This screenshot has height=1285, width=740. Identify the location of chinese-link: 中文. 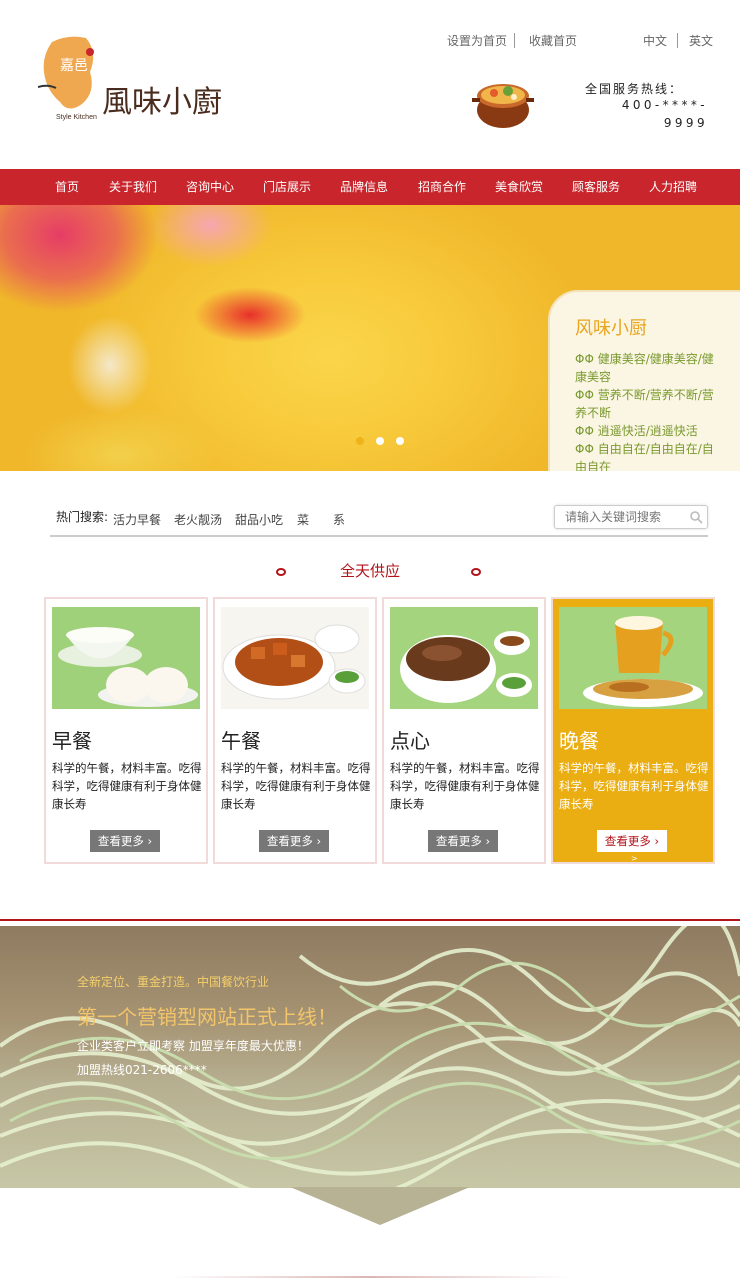
(655, 40).